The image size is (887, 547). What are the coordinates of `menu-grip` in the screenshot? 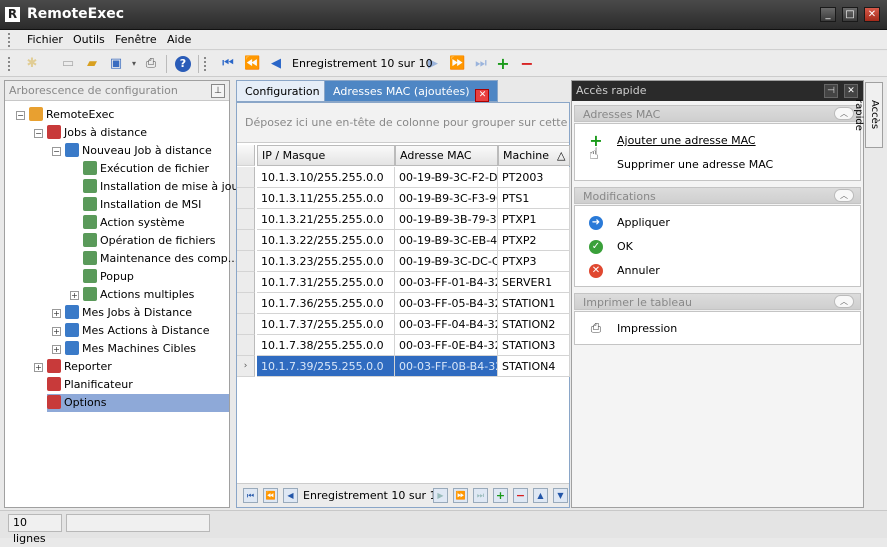 It's located at (9, 40).